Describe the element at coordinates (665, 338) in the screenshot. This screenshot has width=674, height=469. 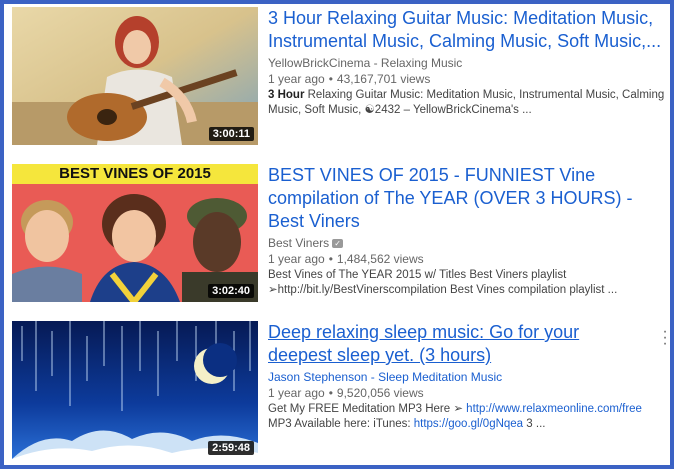
I see `more-vert-icon: · · ·` at that location.